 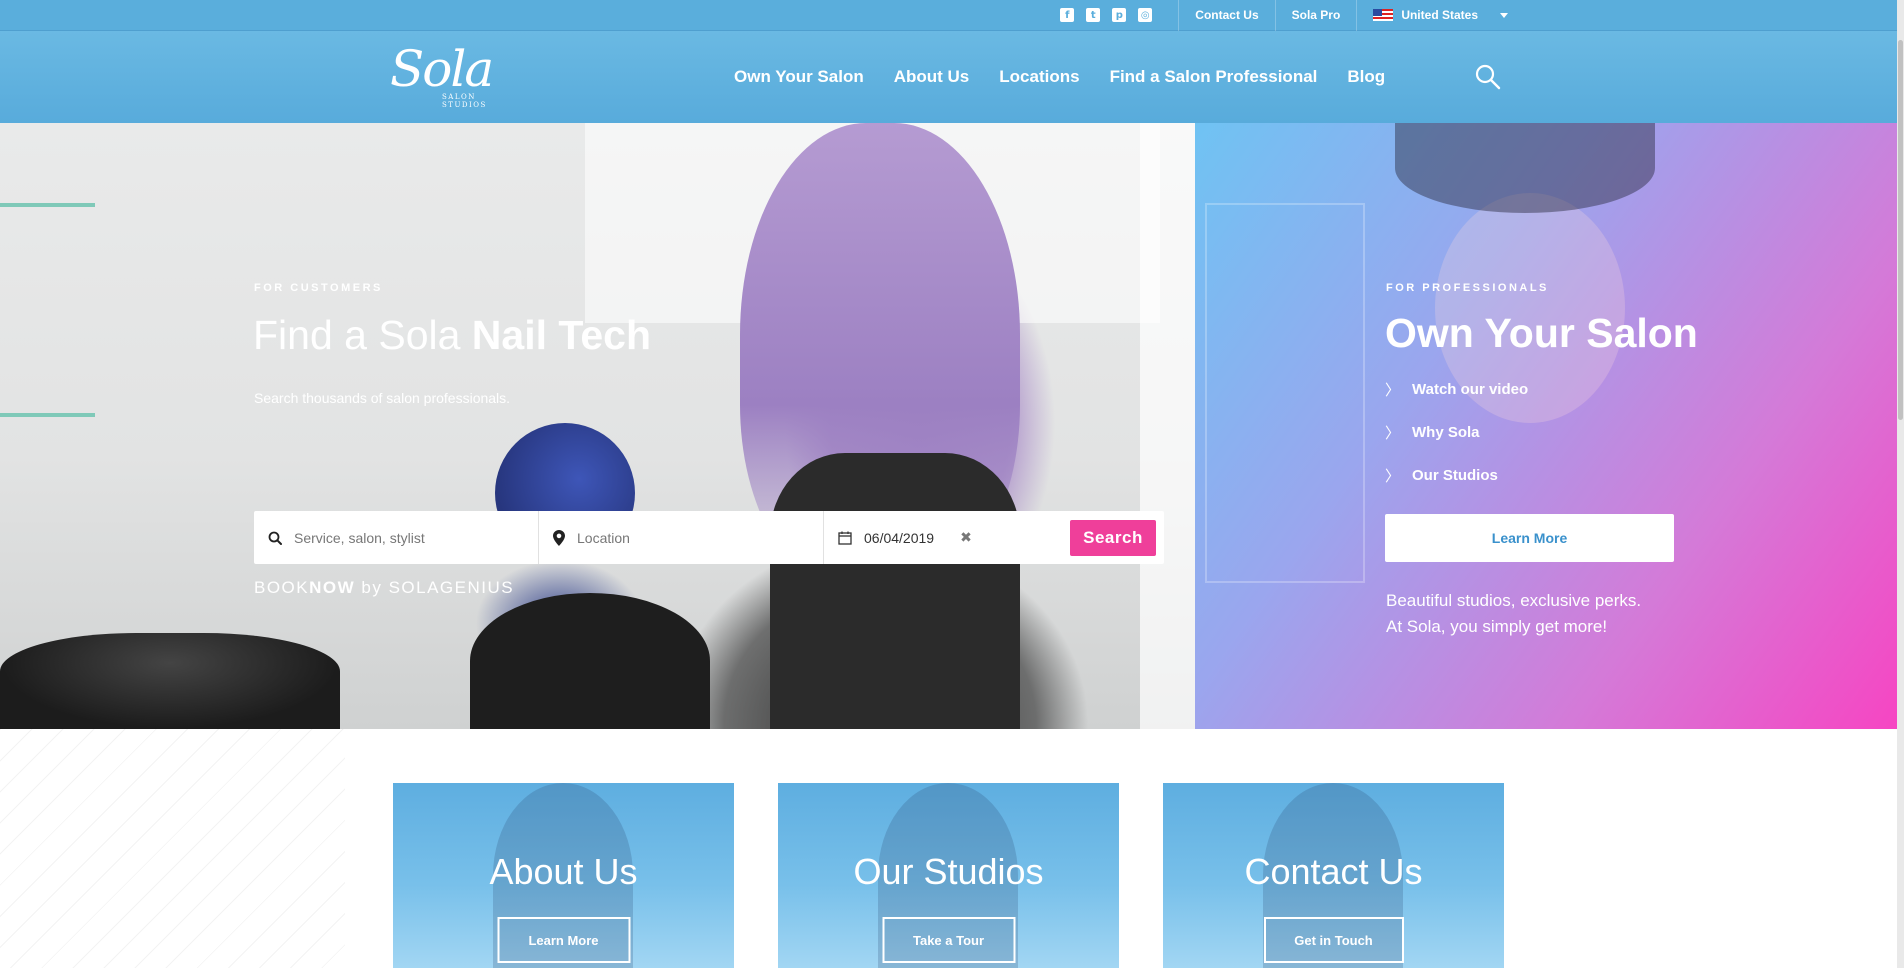 I want to click on learn-more-button: Learn More, so click(x=1529, y=538).